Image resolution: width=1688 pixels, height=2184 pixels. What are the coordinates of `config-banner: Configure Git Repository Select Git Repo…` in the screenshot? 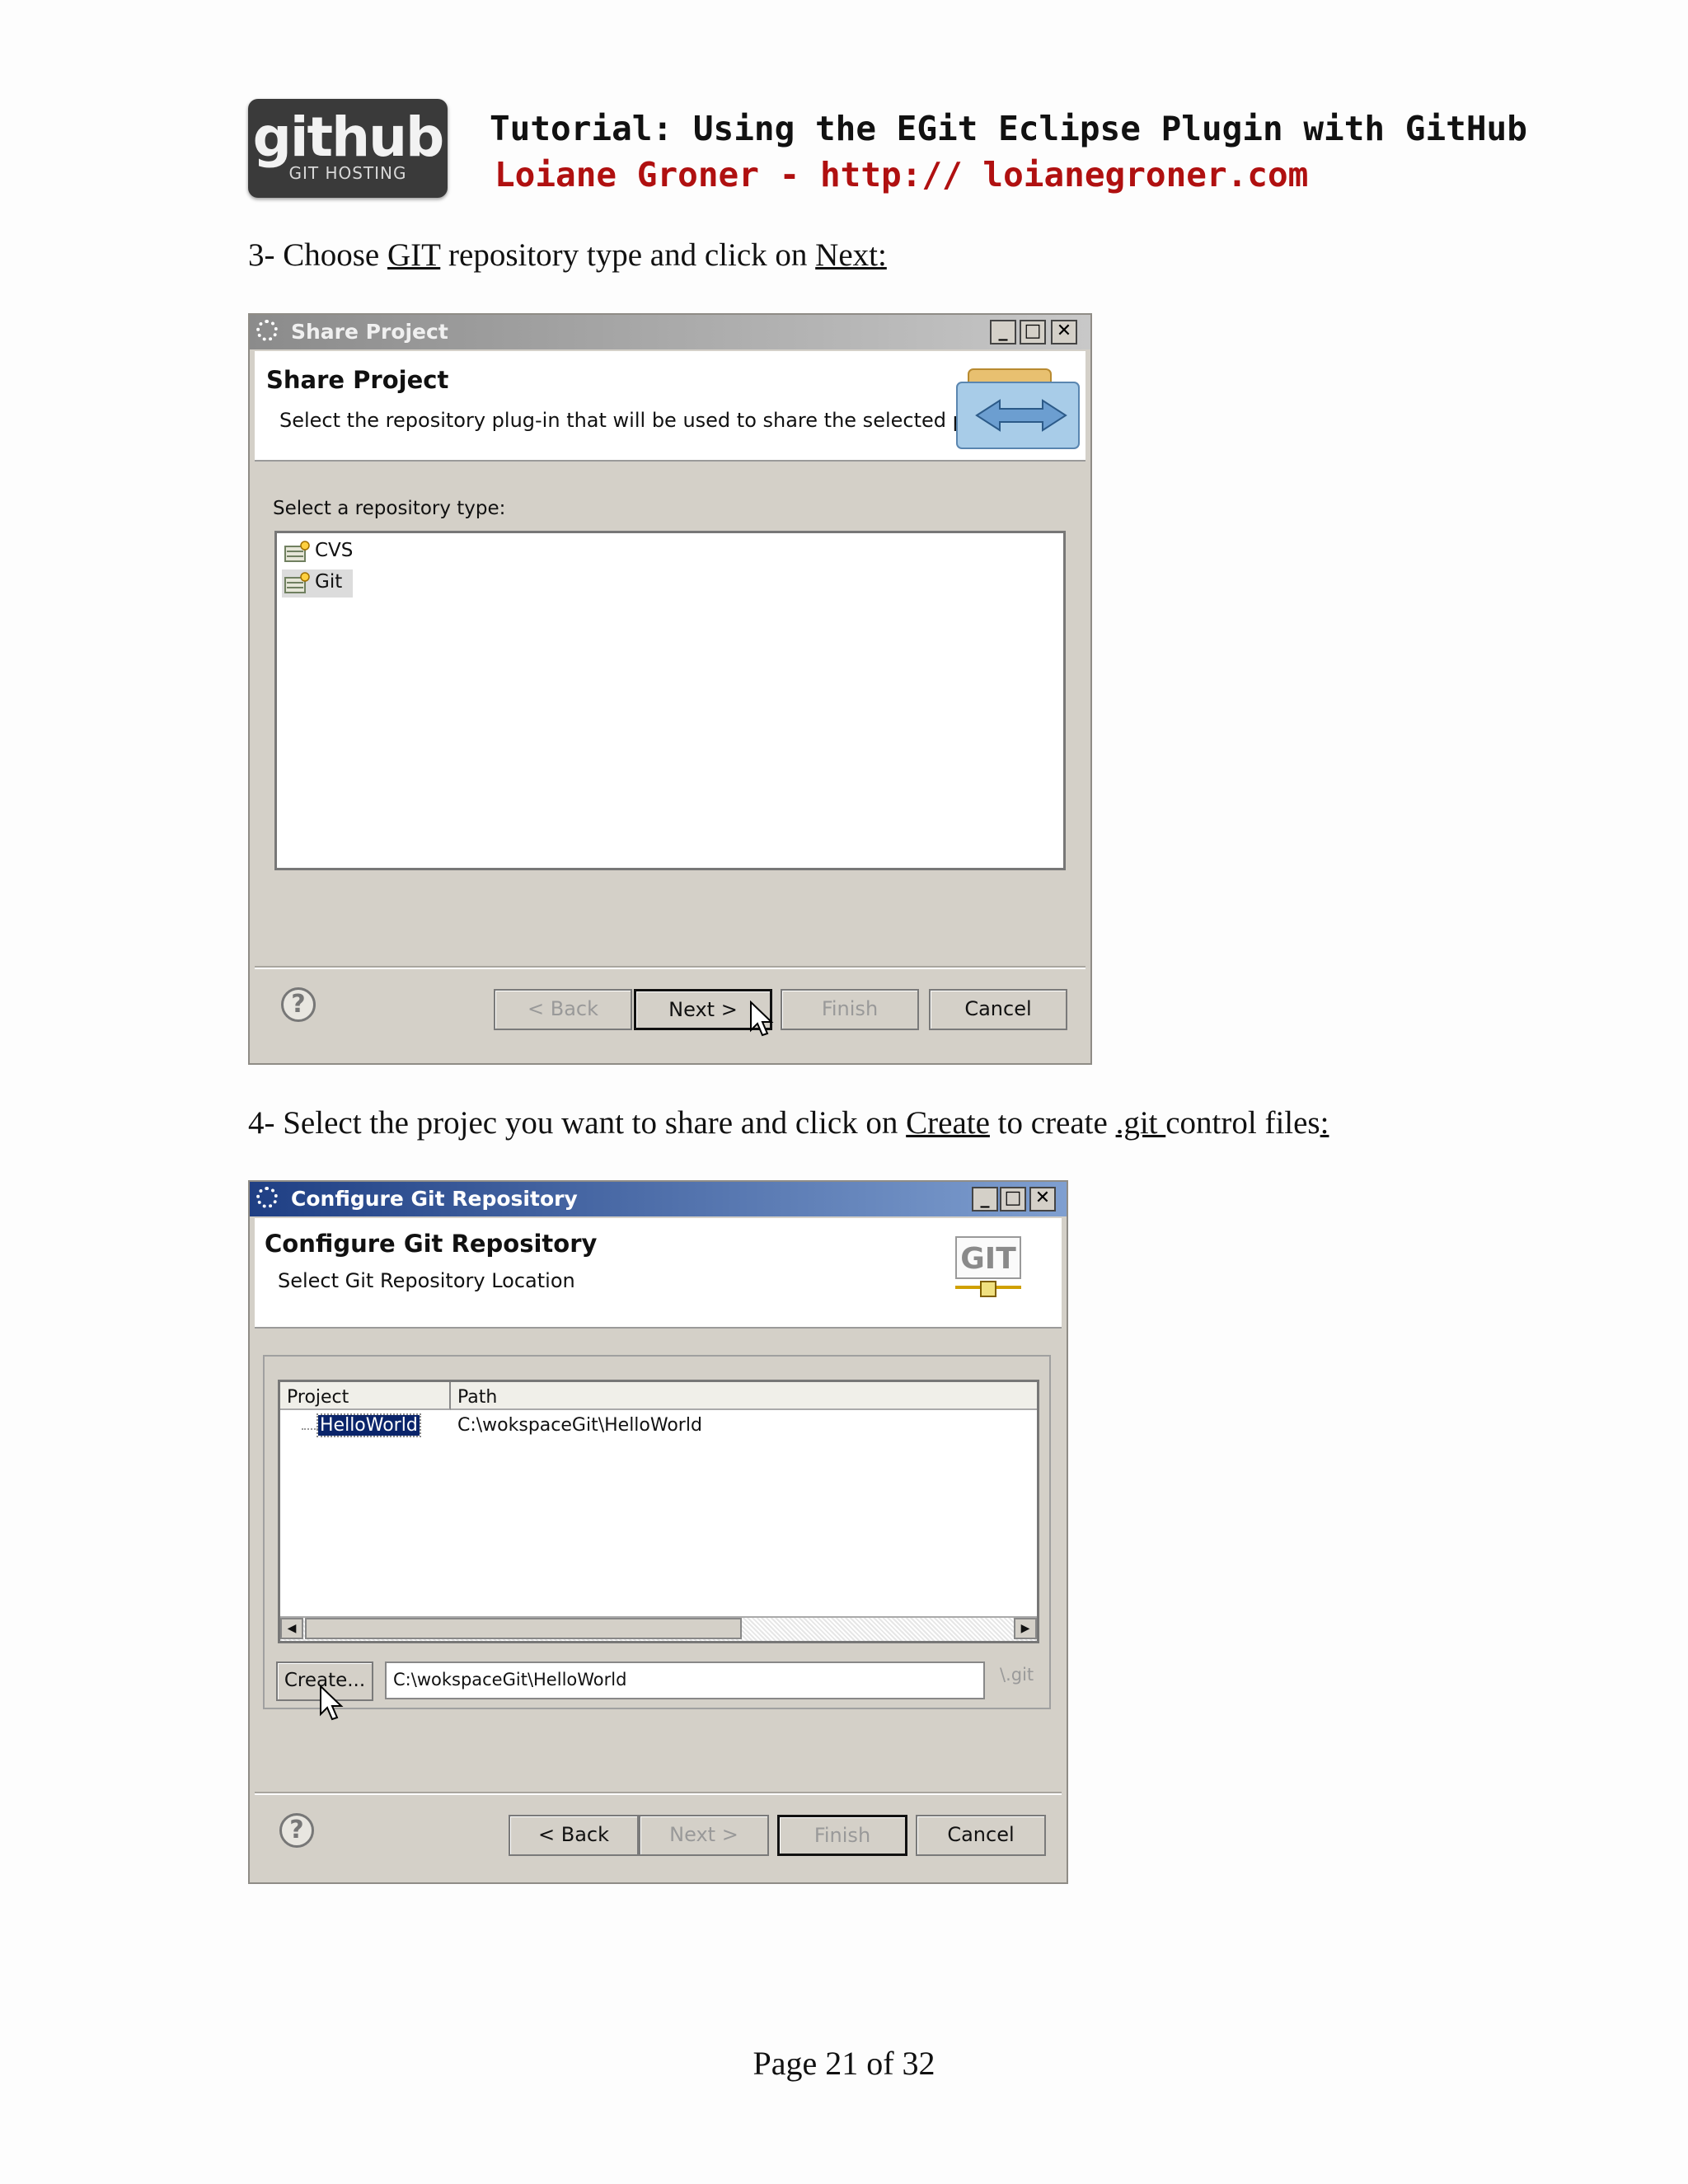 It's located at (658, 1273).